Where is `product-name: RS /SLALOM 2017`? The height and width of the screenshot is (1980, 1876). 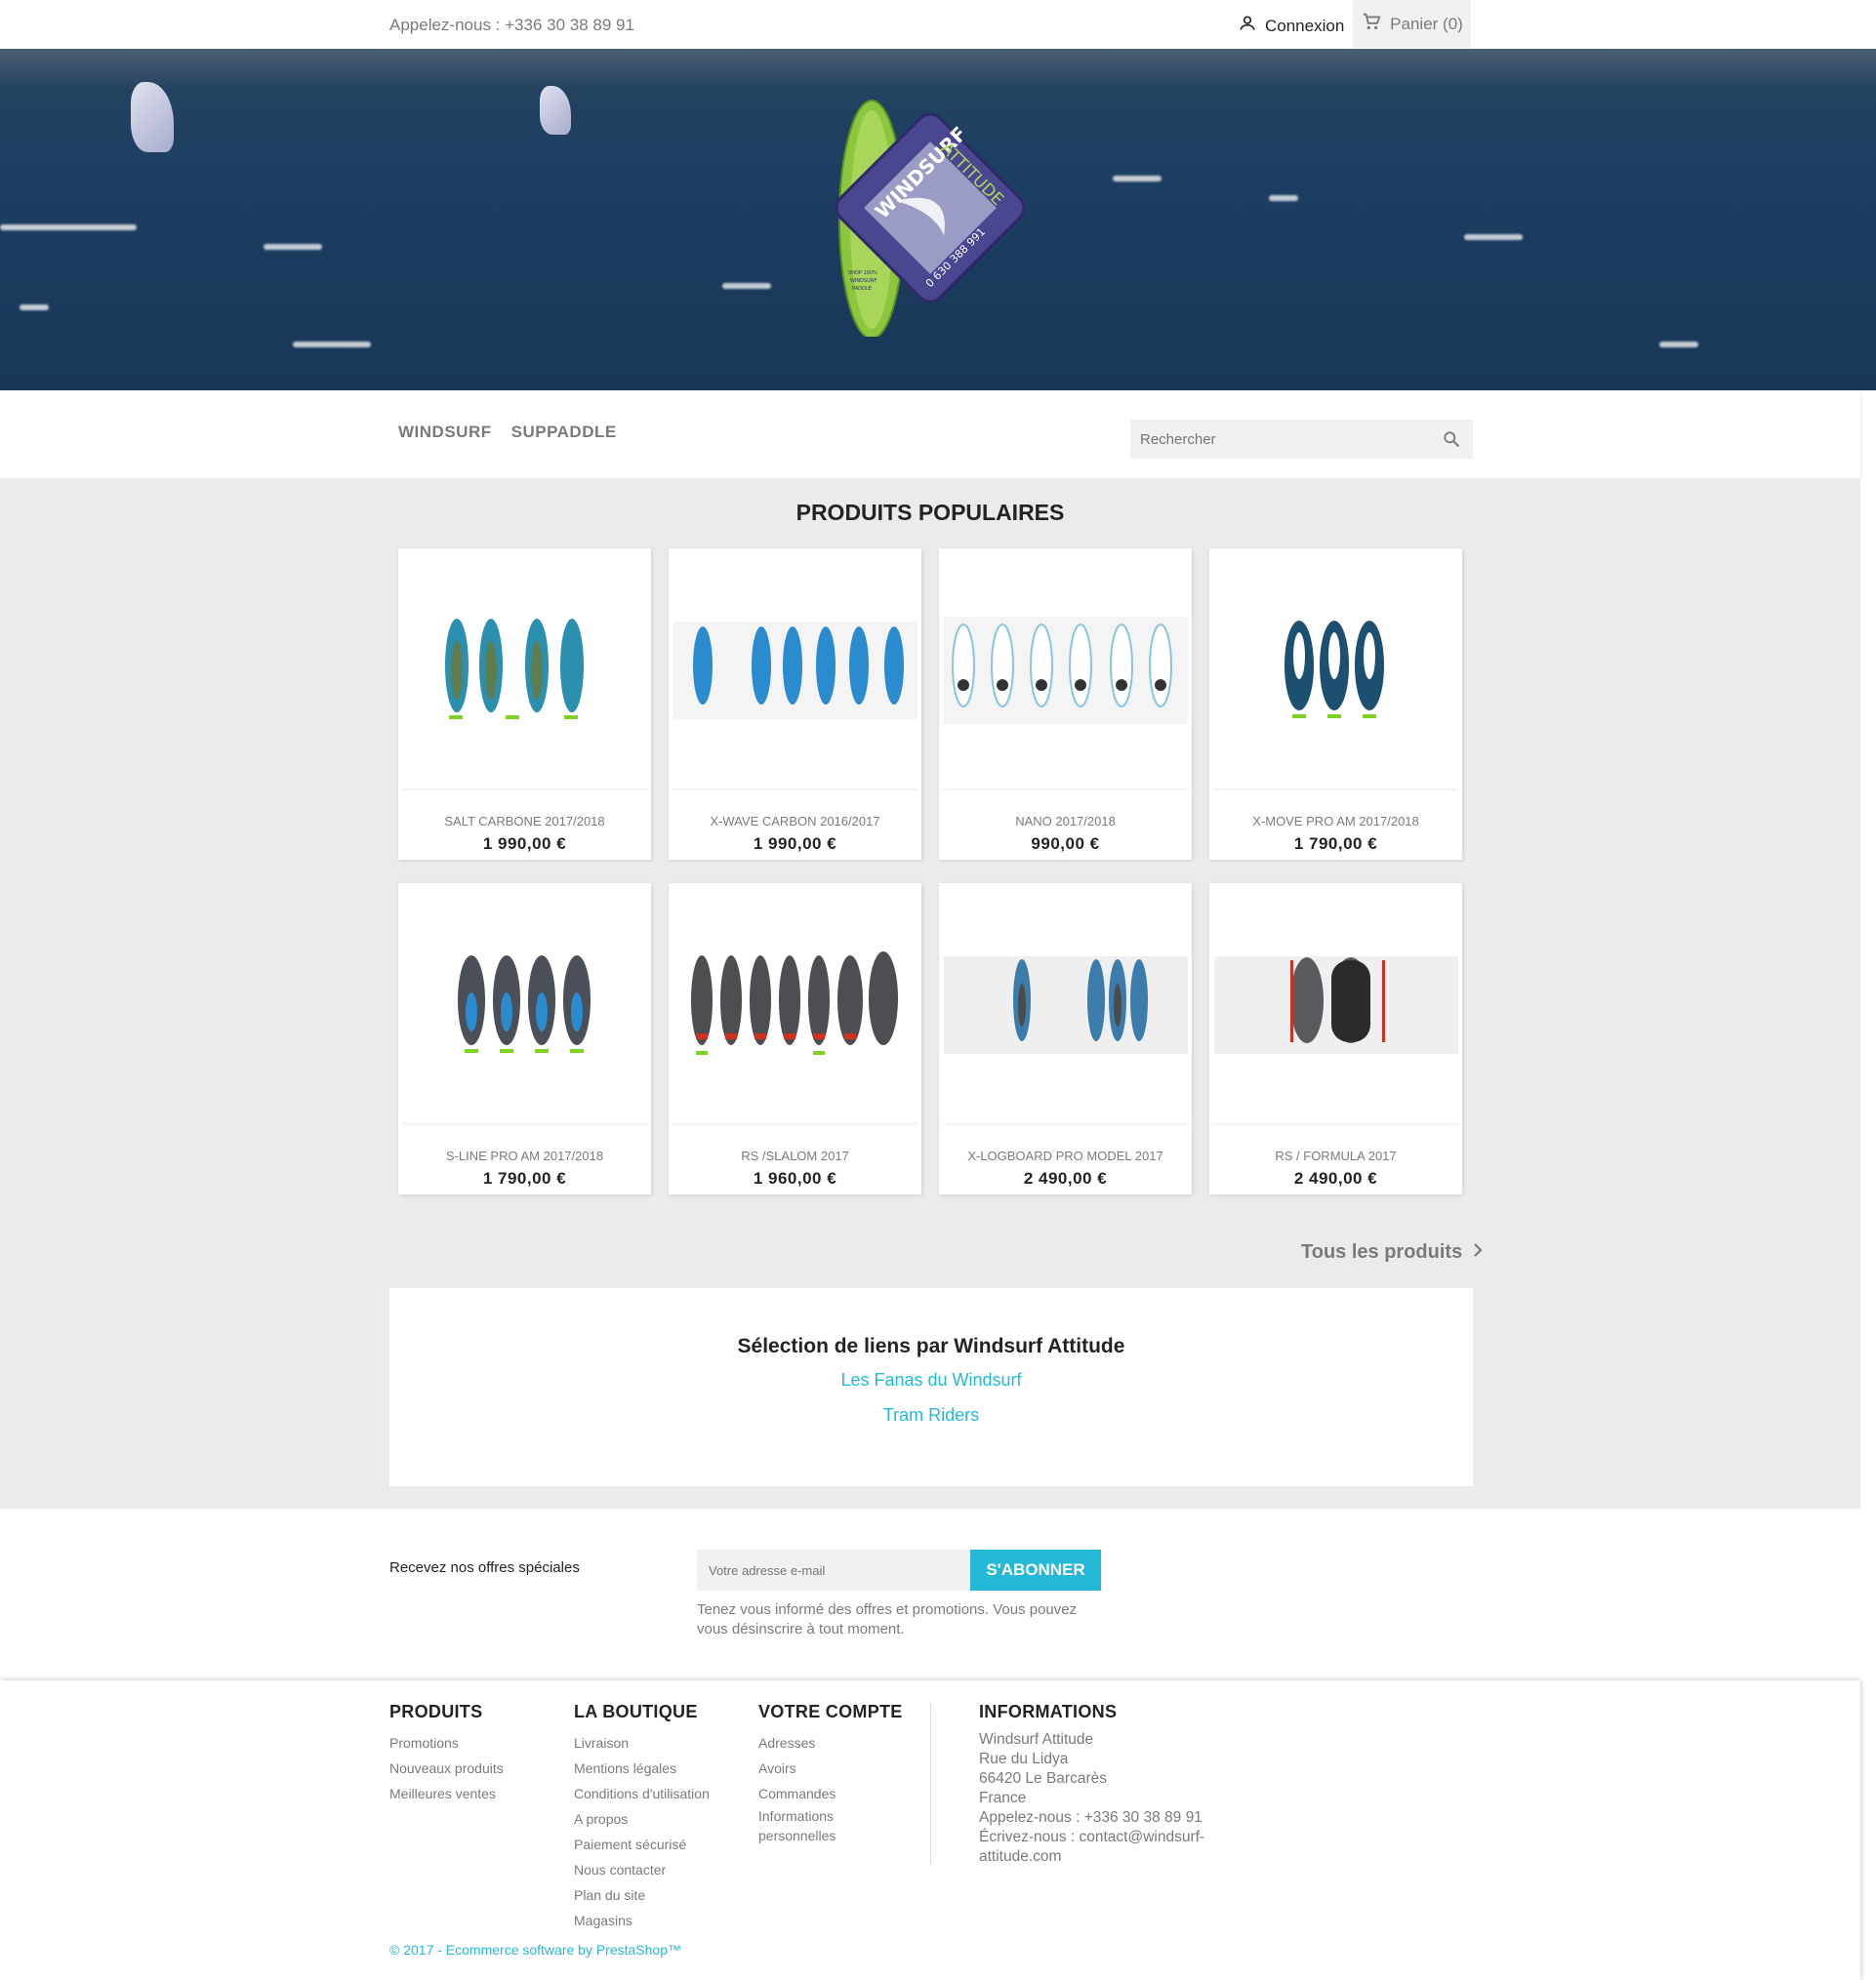
product-name: RS /SLALOM 2017 is located at coordinates (795, 1156).